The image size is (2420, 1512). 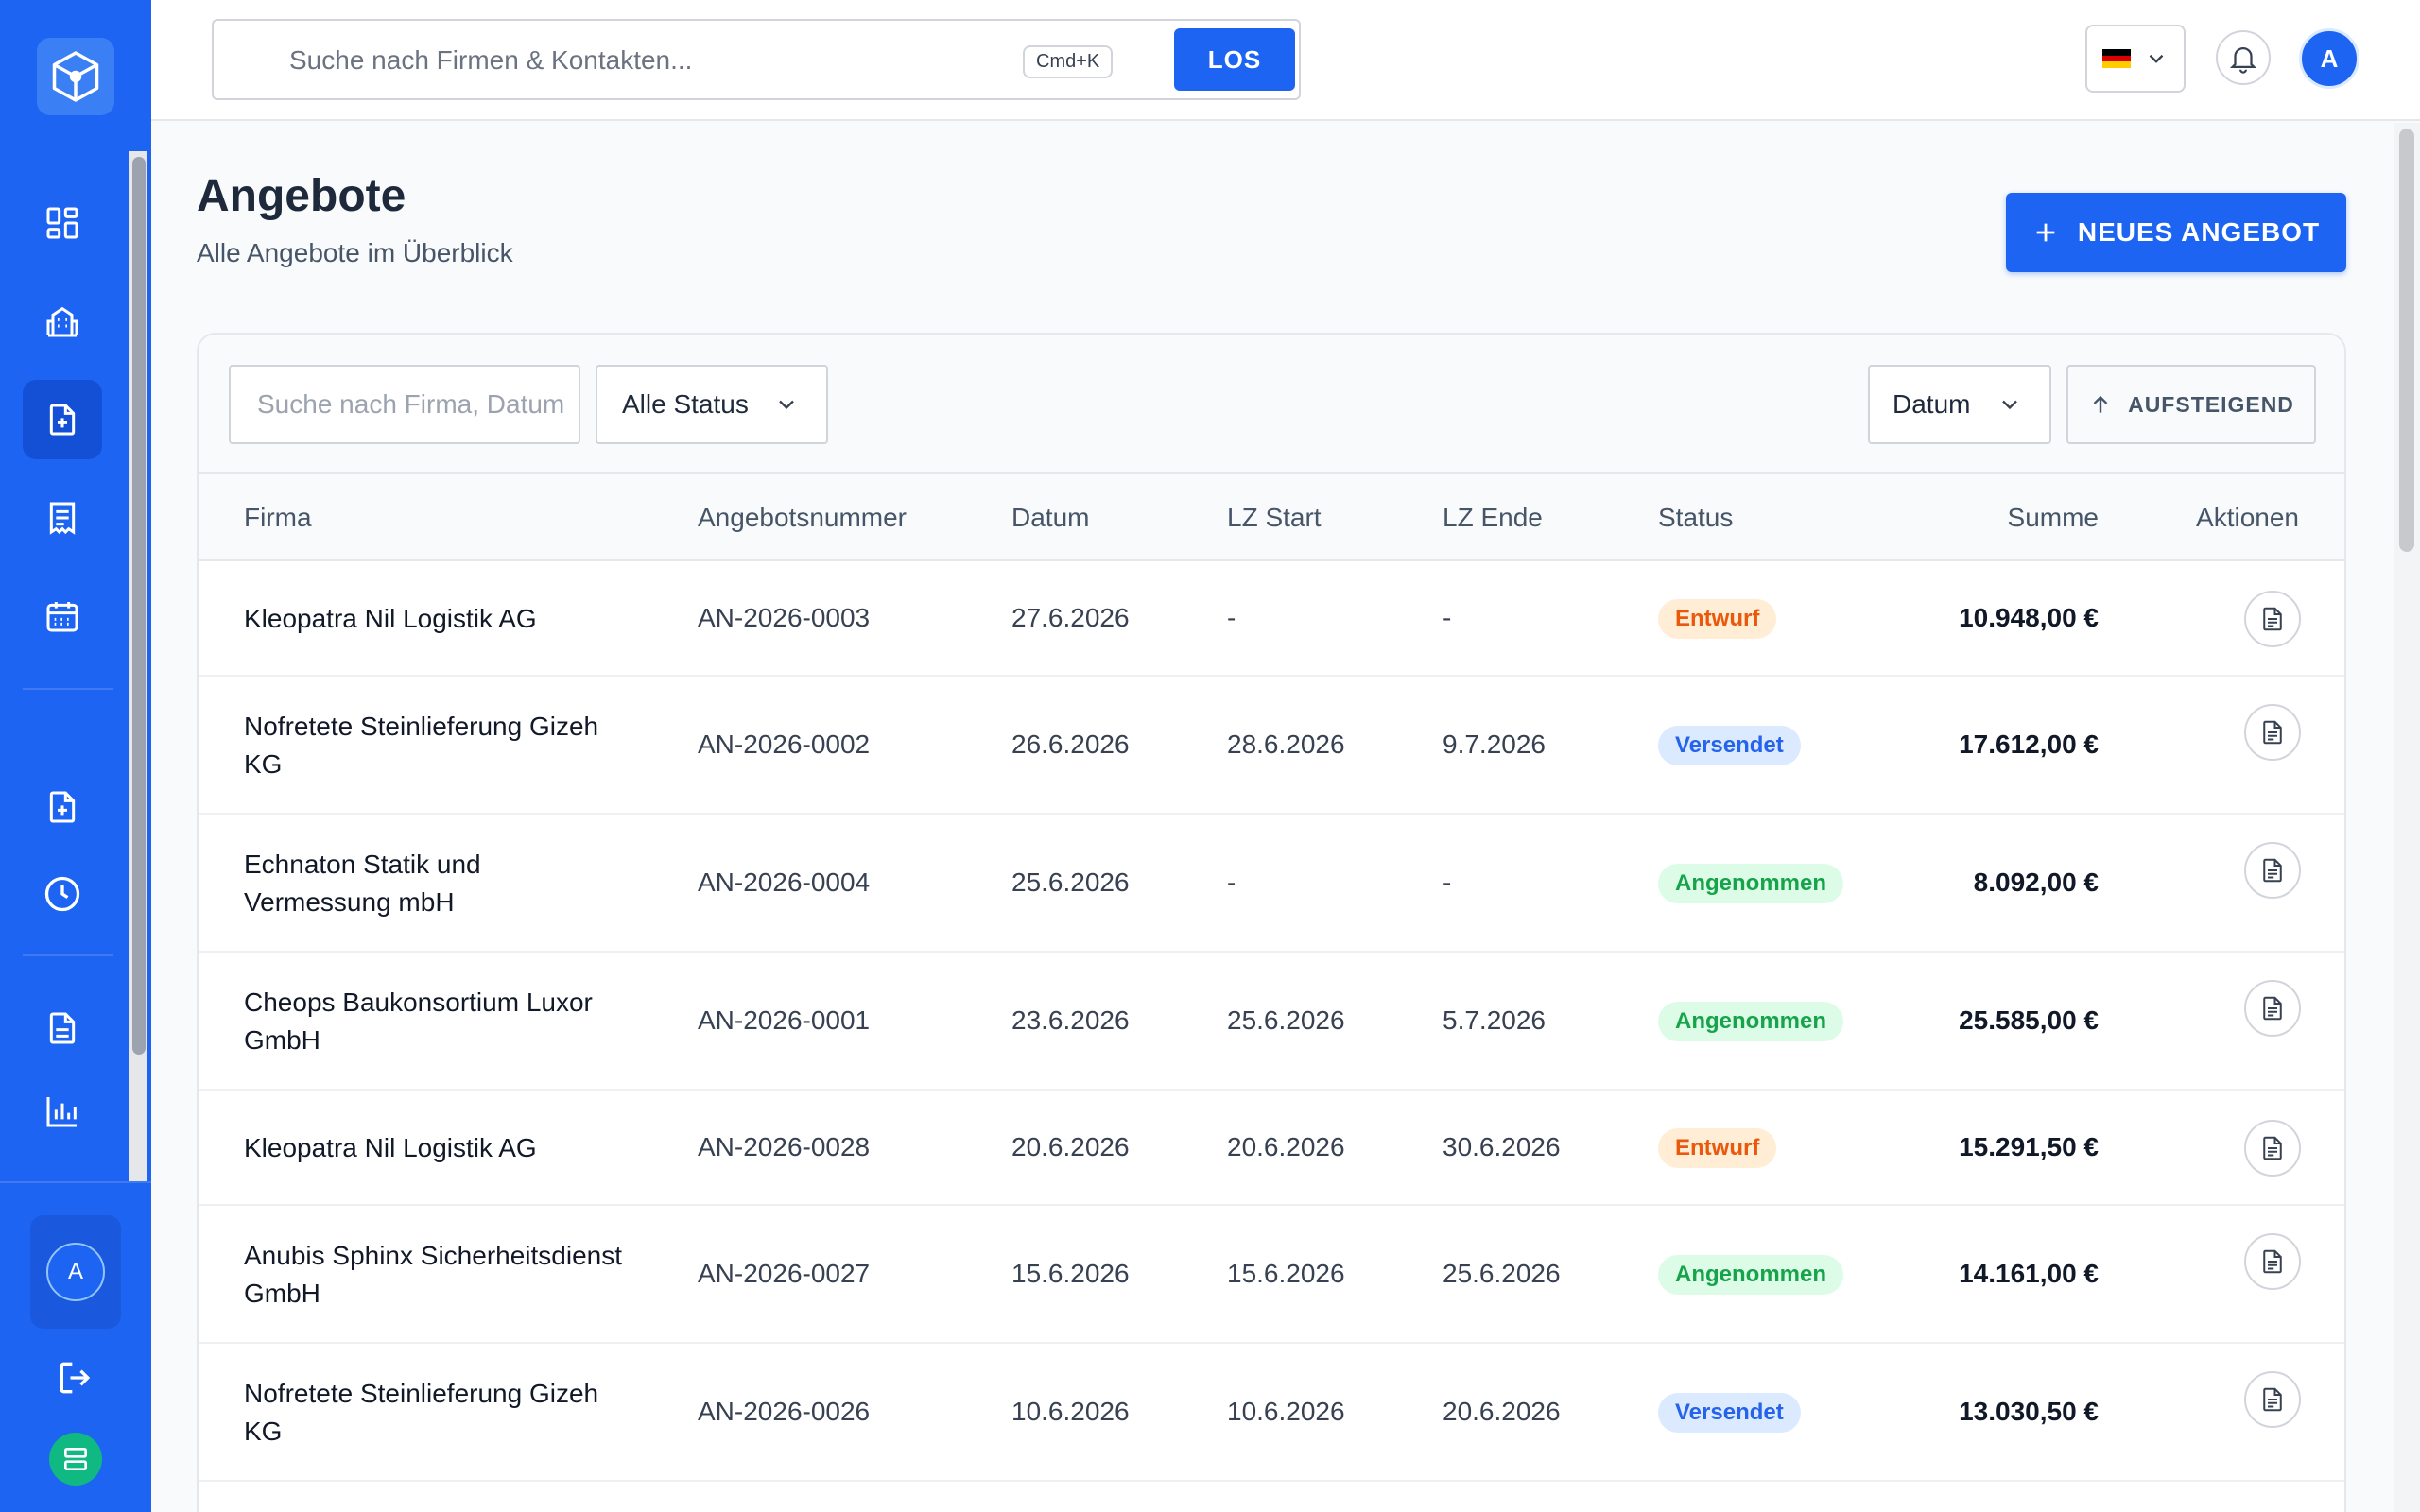 I want to click on cell-datum: 20.6.2026, so click(x=1070, y=1146).